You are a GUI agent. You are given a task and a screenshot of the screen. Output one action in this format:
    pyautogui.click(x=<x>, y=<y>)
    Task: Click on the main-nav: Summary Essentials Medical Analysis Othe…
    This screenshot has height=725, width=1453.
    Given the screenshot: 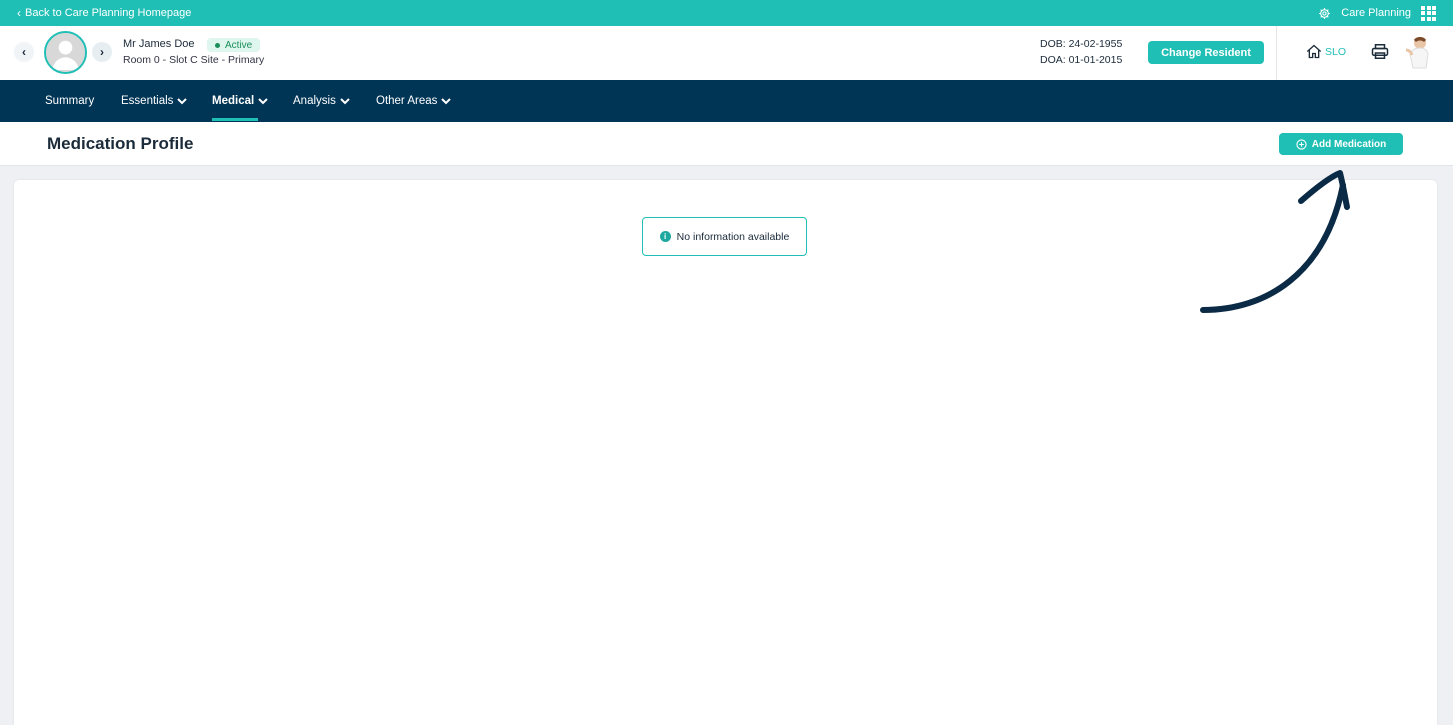 What is the action you would take?
    pyautogui.click(x=726, y=101)
    